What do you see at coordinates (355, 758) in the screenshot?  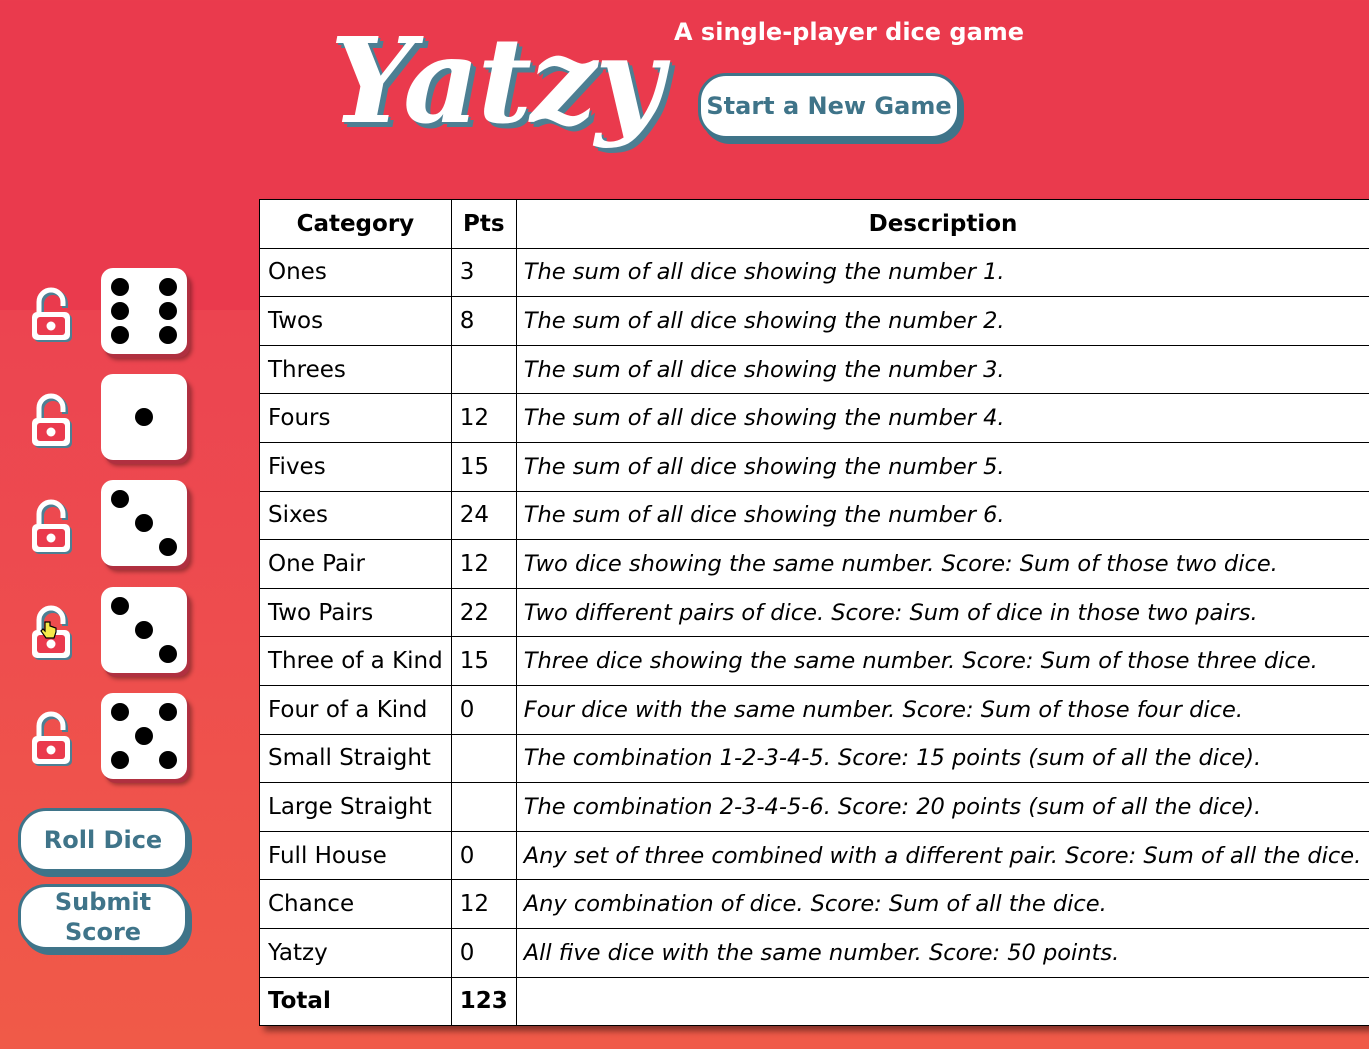 I see `category-cell: Small Straight` at bounding box center [355, 758].